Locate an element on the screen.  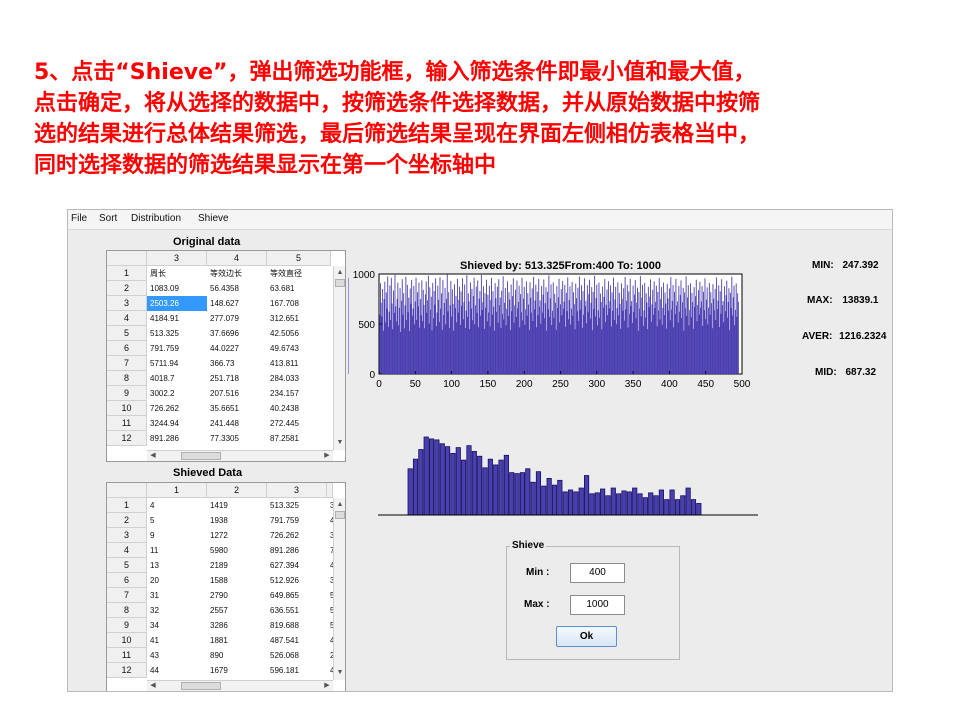
table-cell: 5980 is located at coordinates (237, 550).